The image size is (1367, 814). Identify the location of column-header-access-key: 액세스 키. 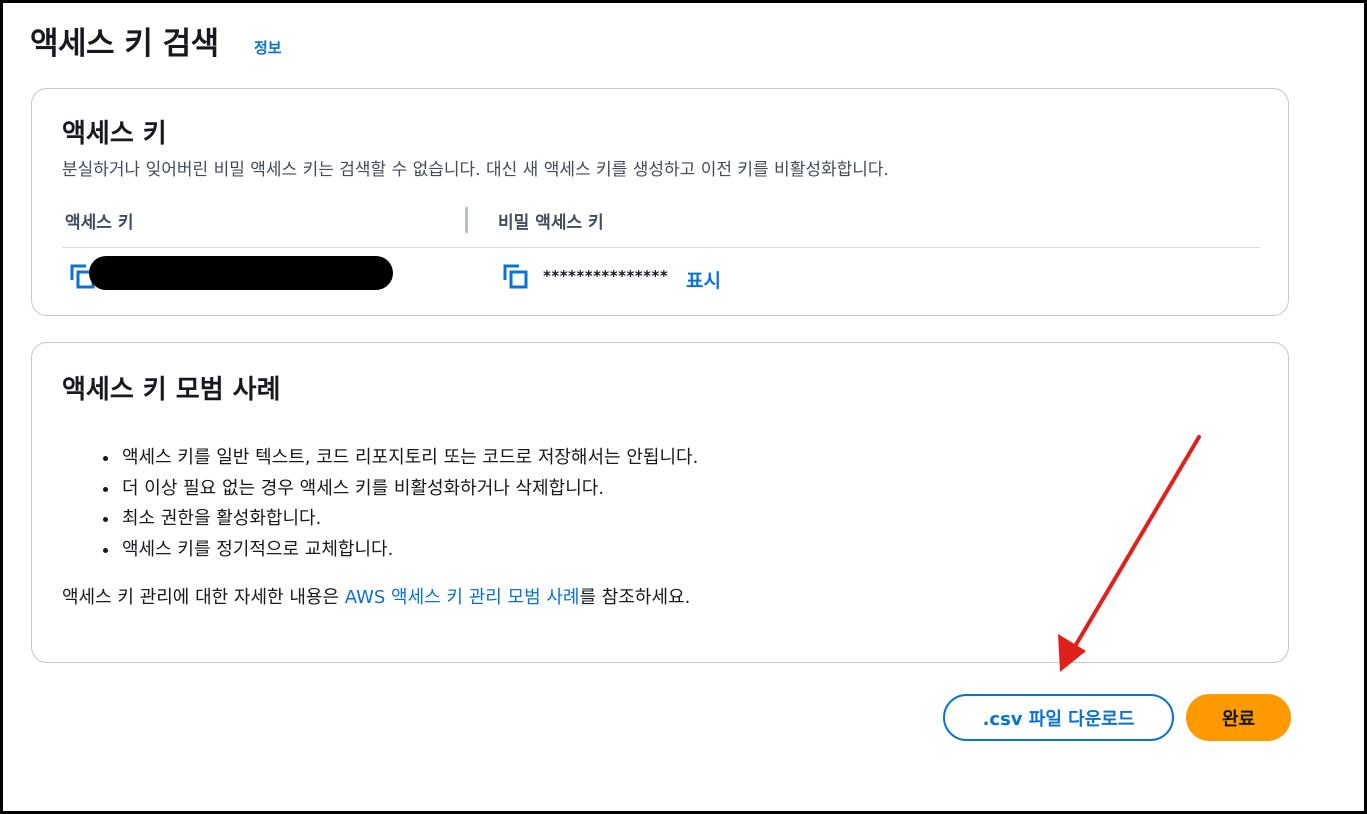
(99, 223).